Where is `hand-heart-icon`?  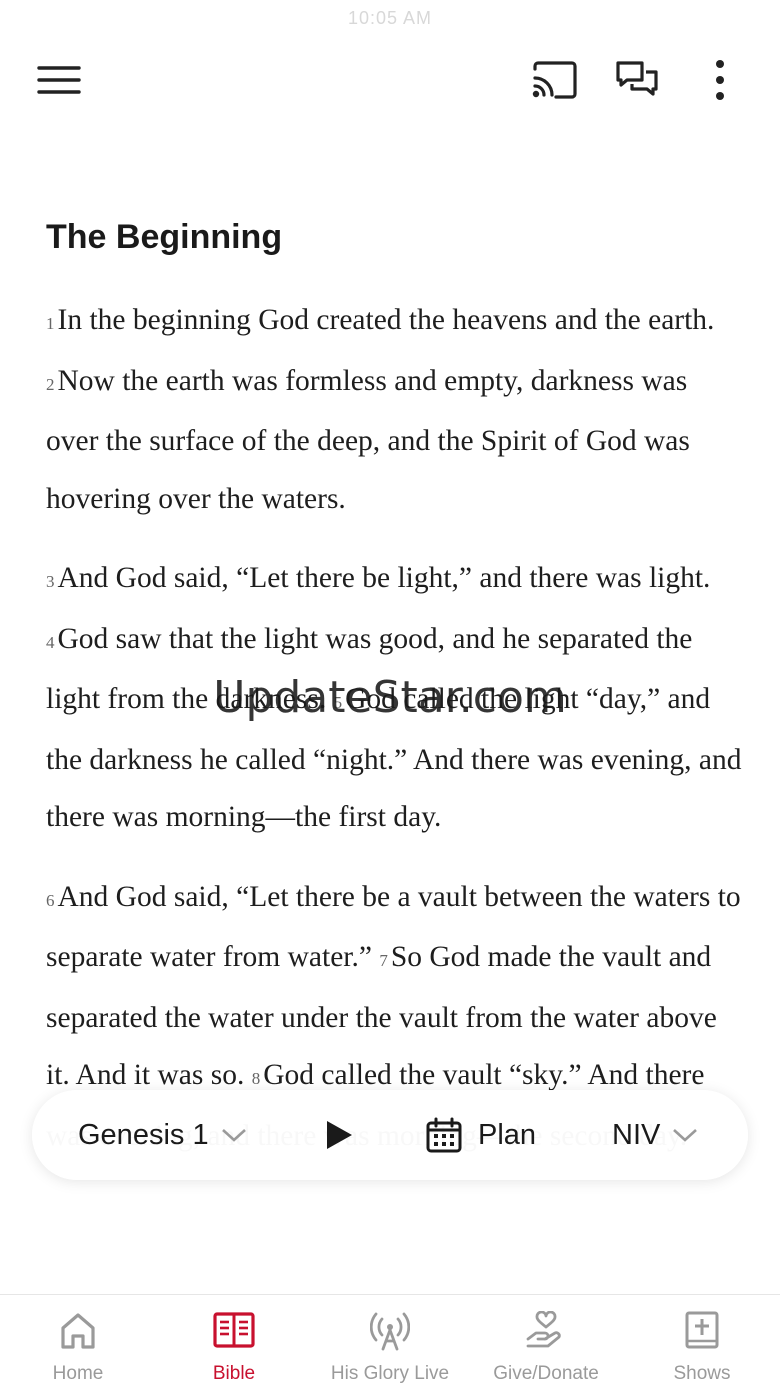
hand-heart-icon is located at coordinates (543, 1329).